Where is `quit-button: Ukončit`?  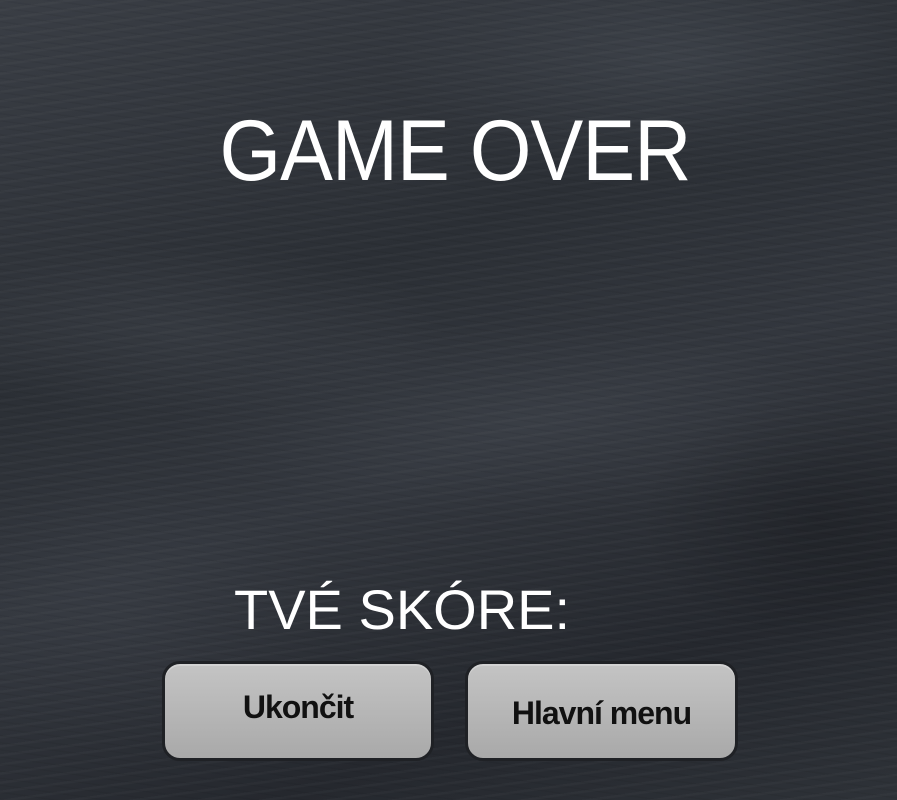
quit-button: Ukončit is located at coordinates (298, 711).